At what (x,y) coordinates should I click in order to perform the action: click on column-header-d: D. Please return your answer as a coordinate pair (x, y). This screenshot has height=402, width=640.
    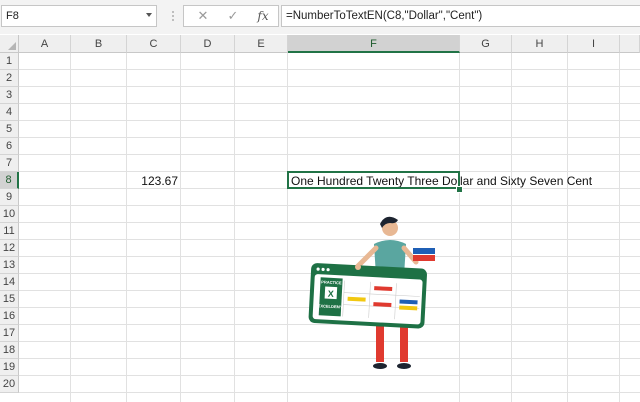
    Looking at the image, I should click on (208, 44).